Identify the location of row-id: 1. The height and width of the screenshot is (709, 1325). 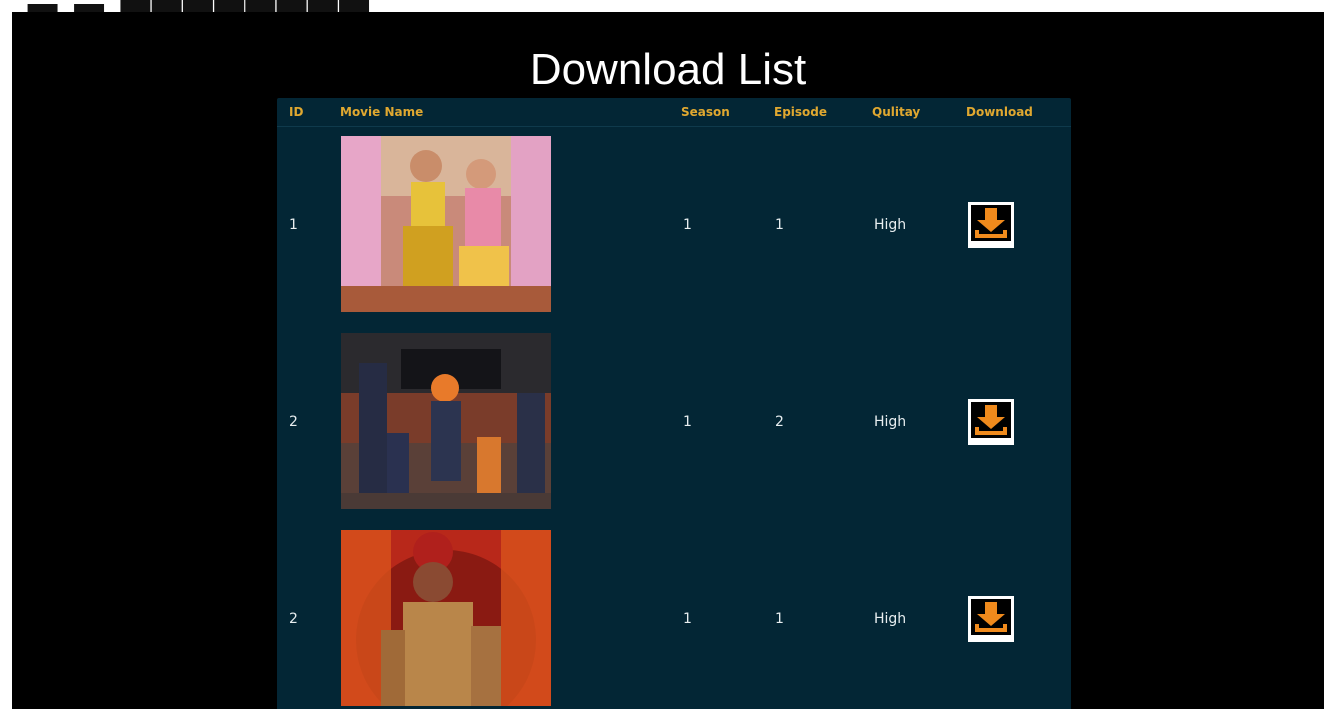
(293, 225).